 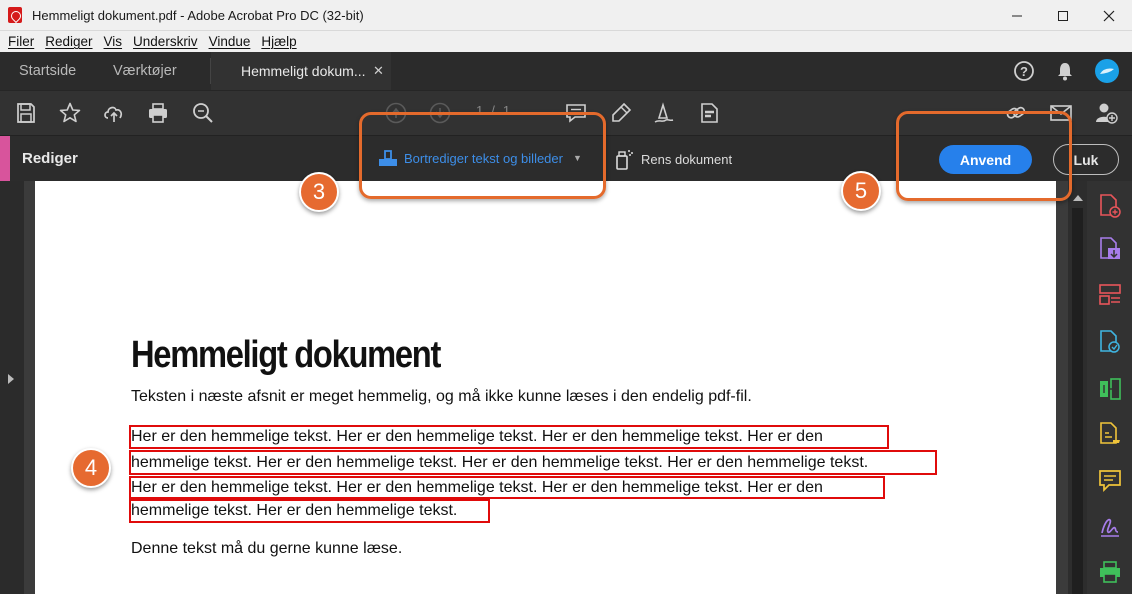 I want to click on clean-document-button: Rens dokument, so click(x=673, y=159).